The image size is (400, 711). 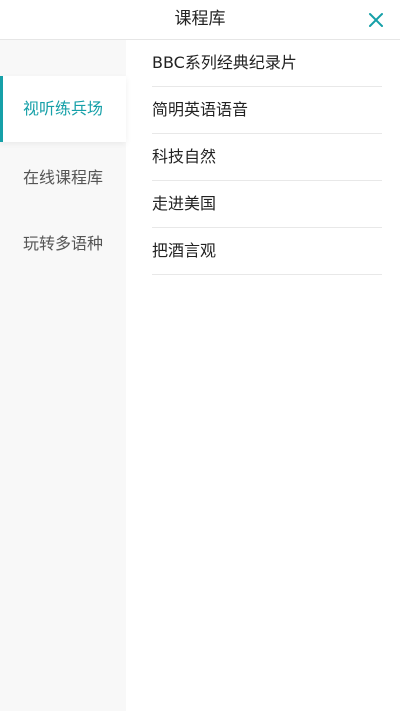 I want to click on list-item-bbc-documentaries: BBC系列经典纪录片, so click(x=267, y=63).